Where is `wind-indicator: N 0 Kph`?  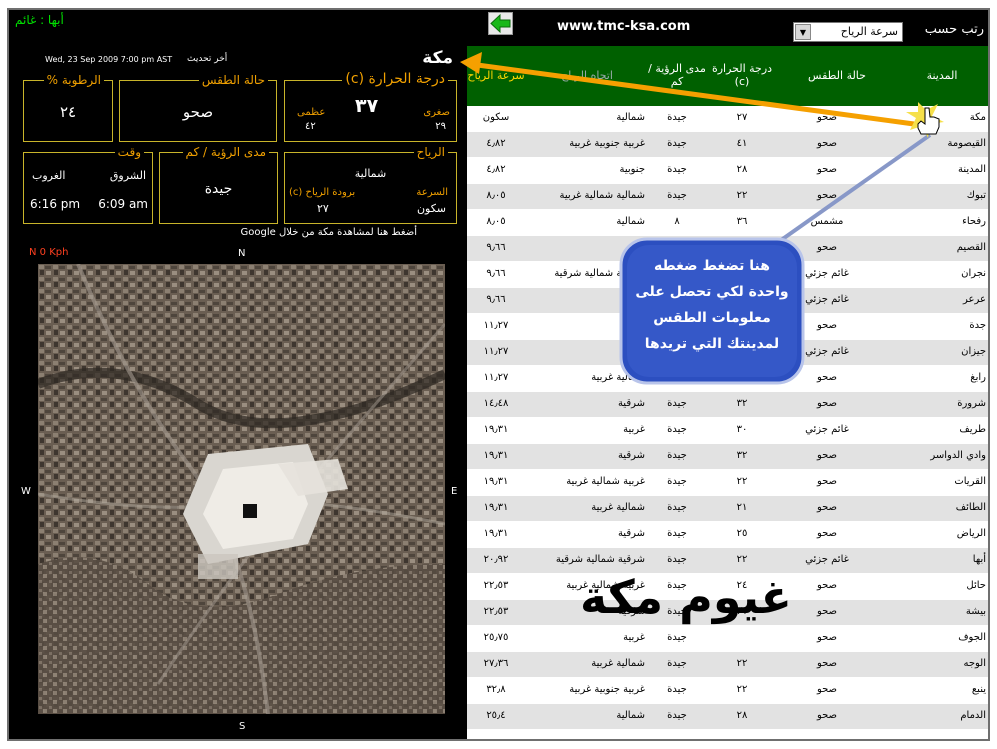 wind-indicator: N 0 Kph is located at coordinates (49, 252).